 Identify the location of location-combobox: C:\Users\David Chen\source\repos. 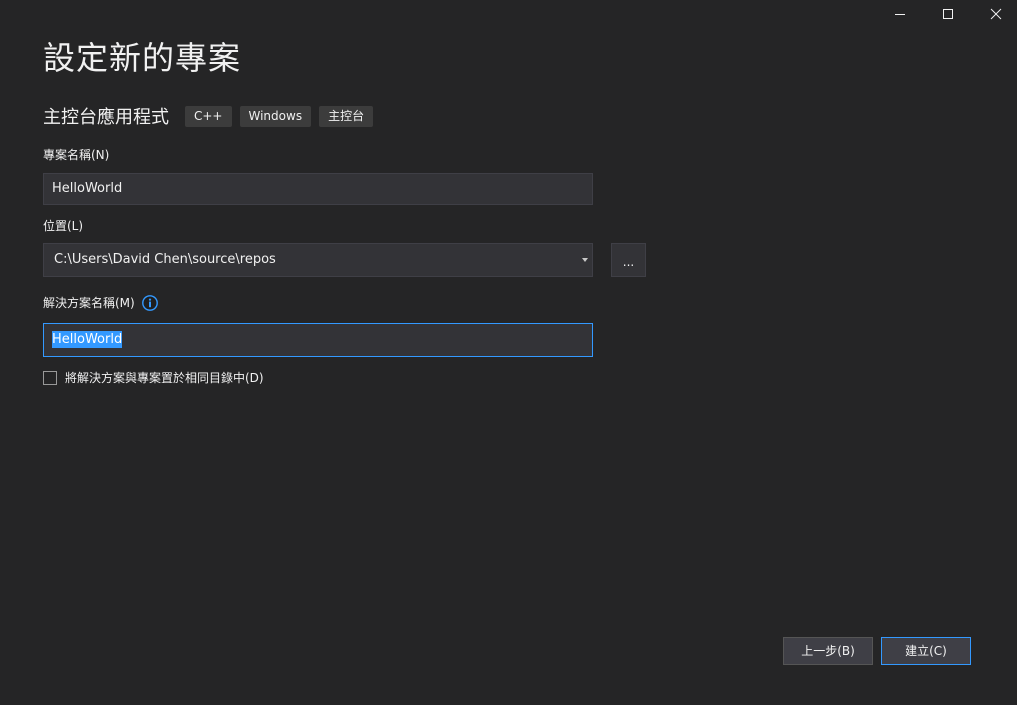
(318, 260).